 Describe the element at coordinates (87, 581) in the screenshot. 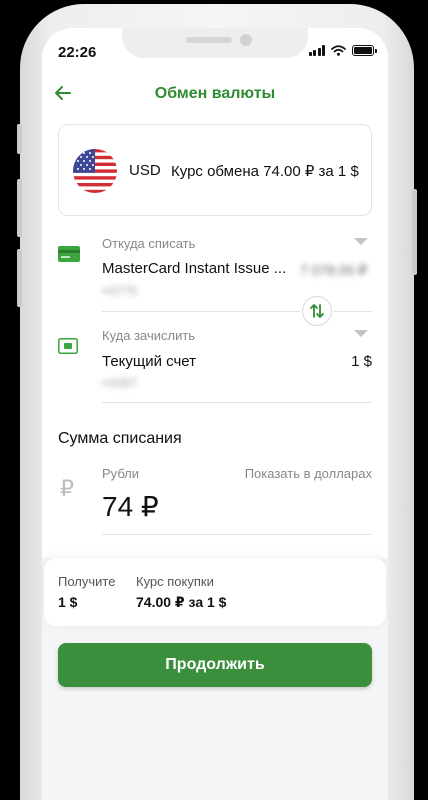

I see `receive-label: Получите` at that location.